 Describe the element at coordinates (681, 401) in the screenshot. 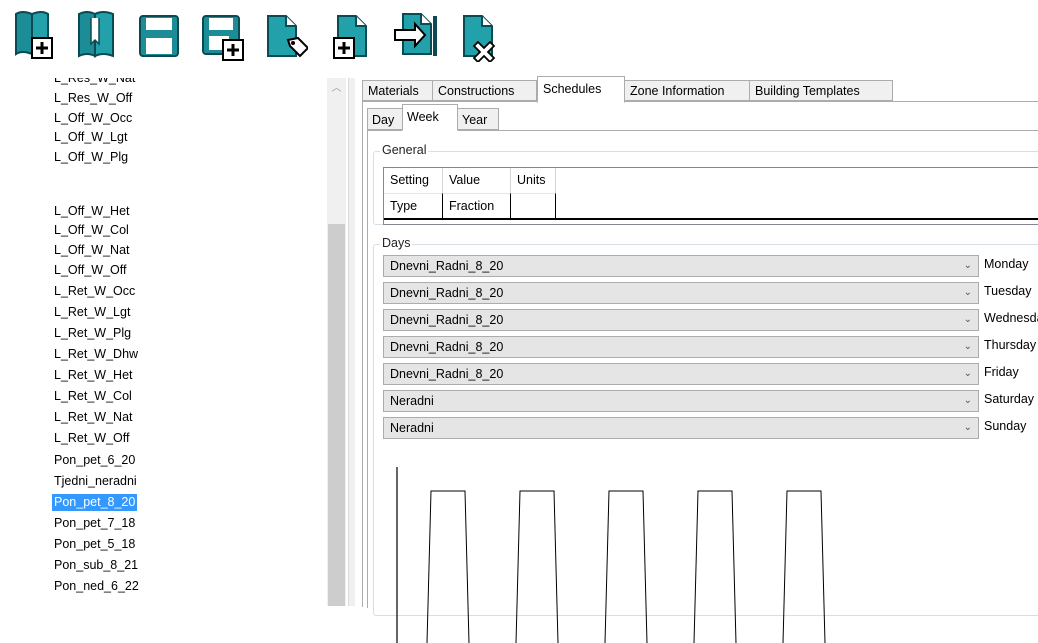

I see `saturday-schedule-dropdown: Neradni ⌄` at that location.